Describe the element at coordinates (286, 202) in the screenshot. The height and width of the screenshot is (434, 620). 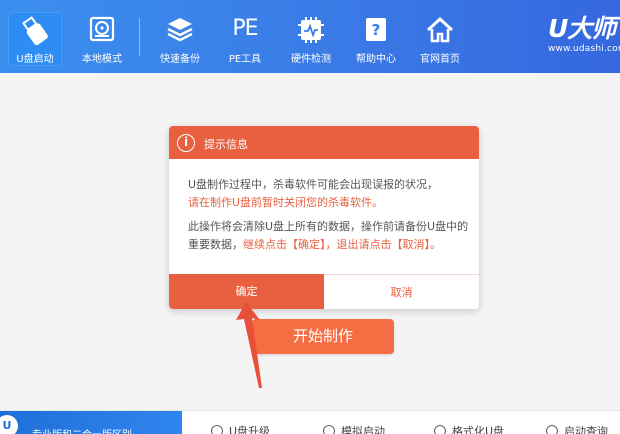
I see `dialog-line-2-warning: 请在制作U盘前暂时关闭您的杀毒软件。` at that location.